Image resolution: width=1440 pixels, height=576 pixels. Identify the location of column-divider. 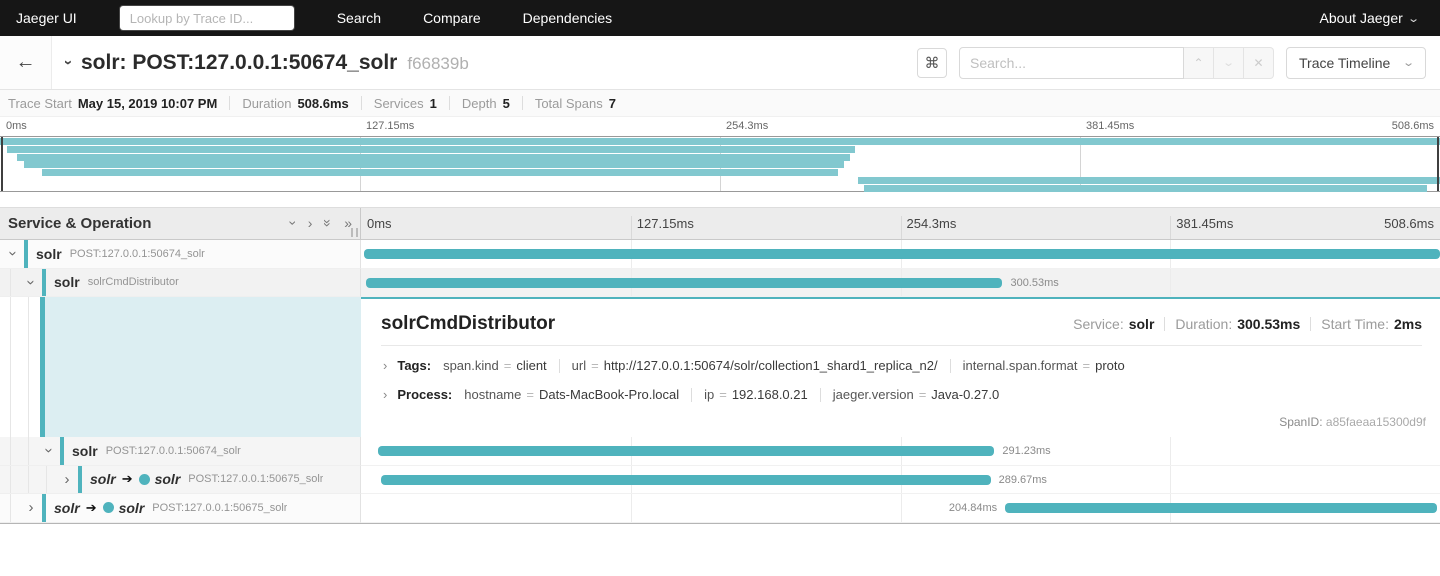
(1171, 227).